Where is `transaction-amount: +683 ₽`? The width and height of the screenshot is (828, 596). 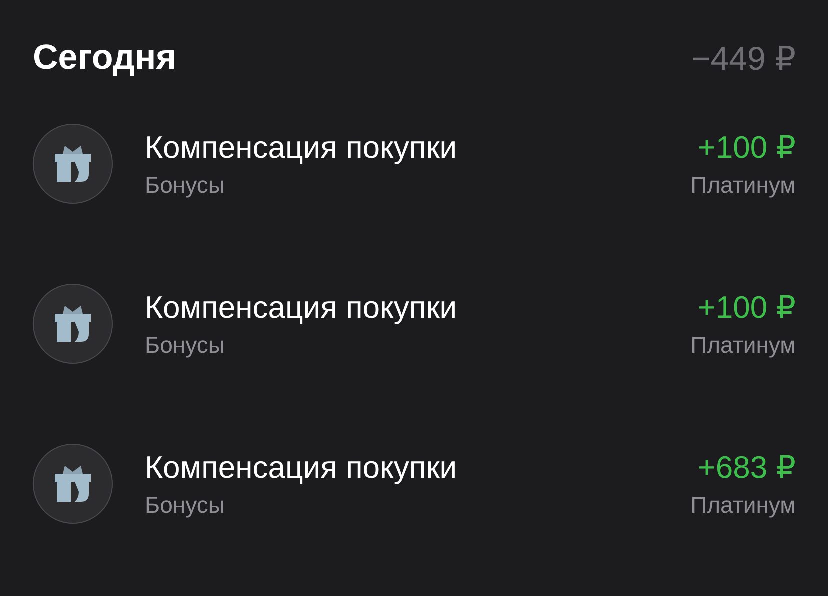 transaction-amount: +683 ₽ is located at coordinates (747, 468).